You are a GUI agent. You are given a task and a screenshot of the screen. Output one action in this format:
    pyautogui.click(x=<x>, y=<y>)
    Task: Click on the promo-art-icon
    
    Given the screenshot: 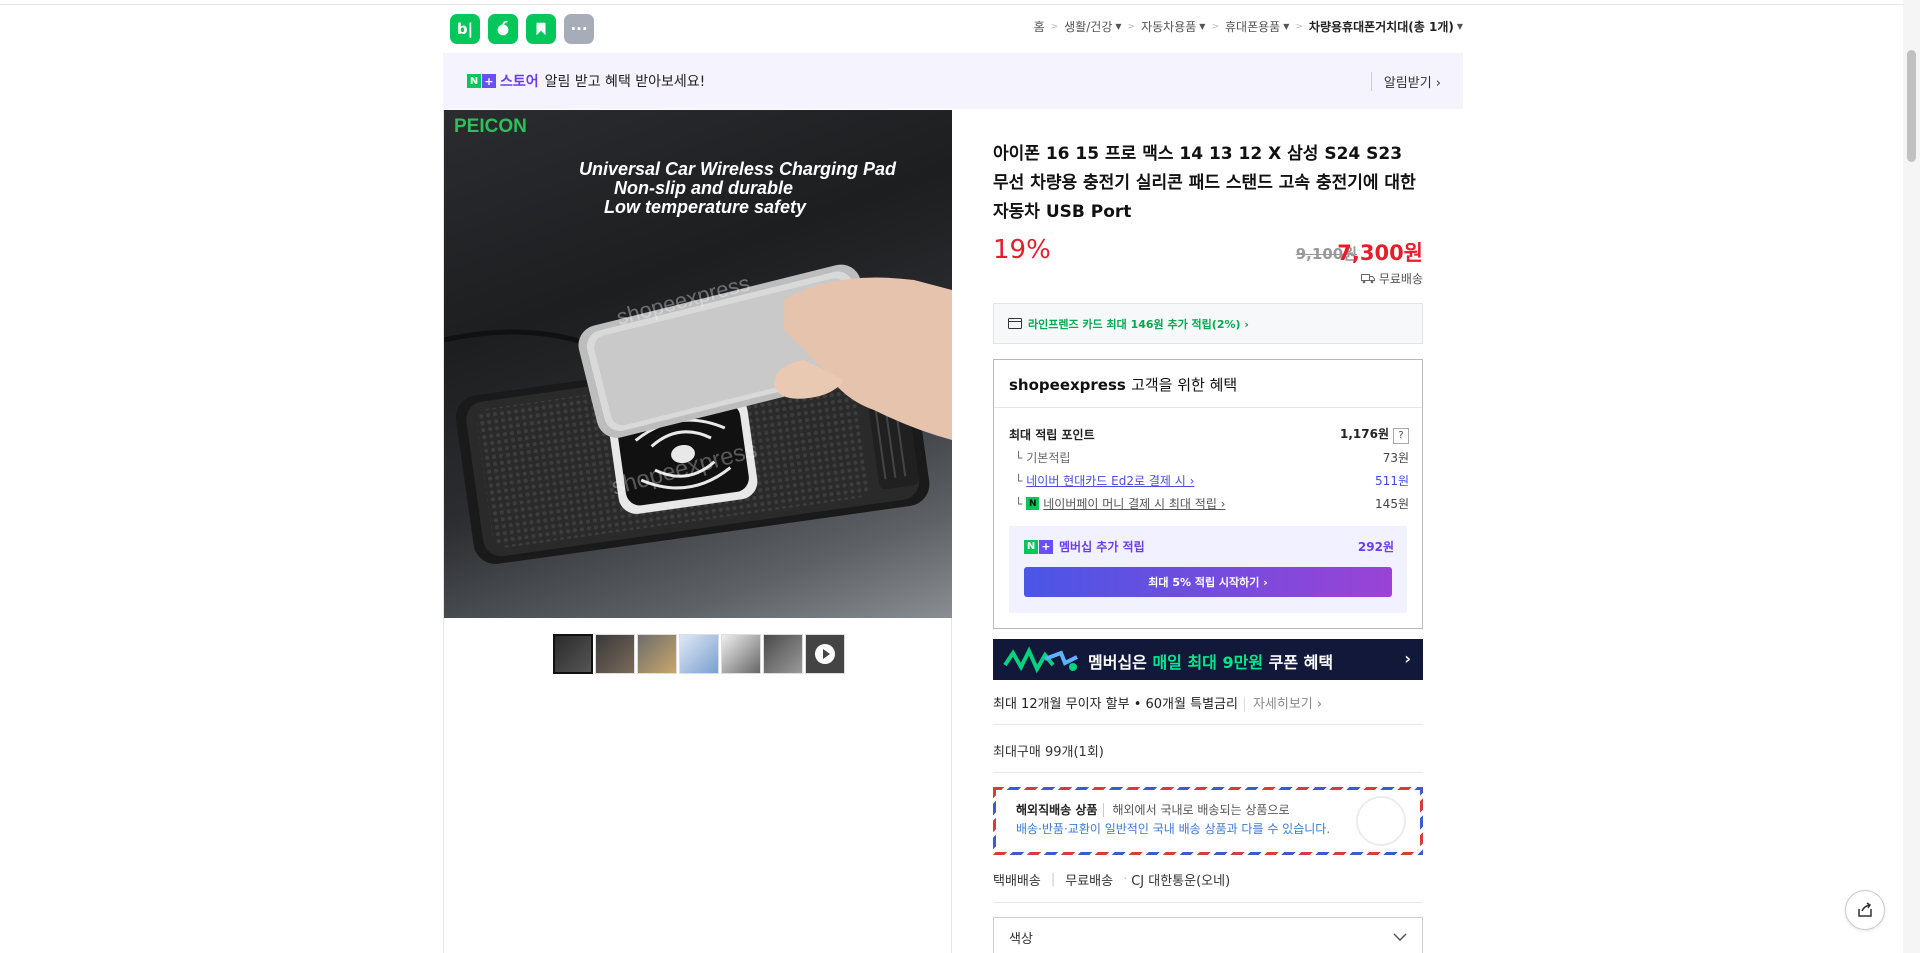 What is the action you would take?
    pyautogui.click(x=1040, y=660)
    